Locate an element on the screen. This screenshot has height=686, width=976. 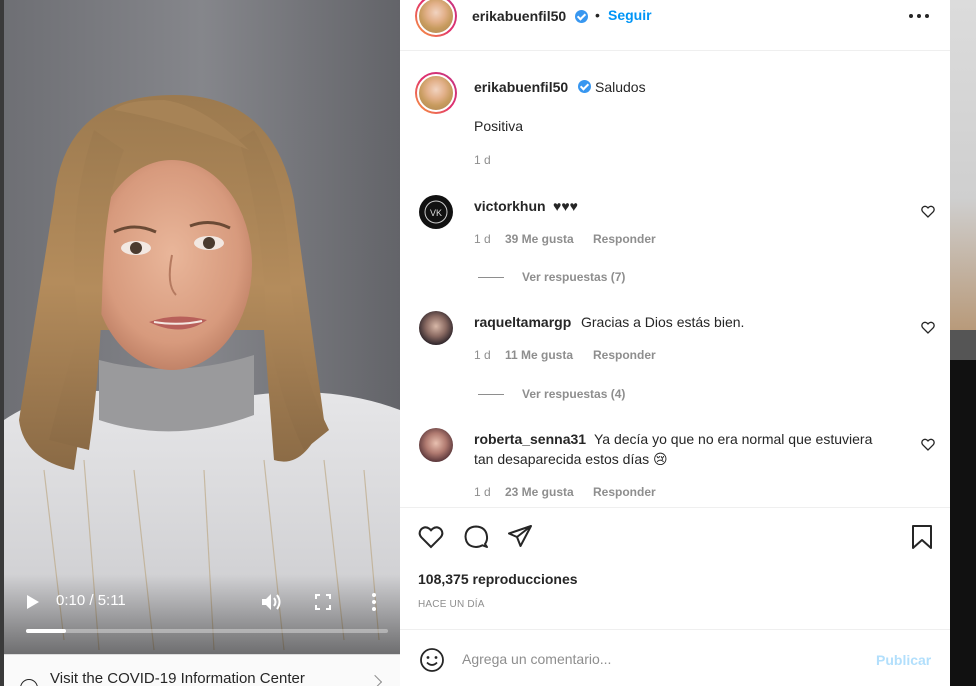
chevron-right-icon is located at coordinates (375, 680).